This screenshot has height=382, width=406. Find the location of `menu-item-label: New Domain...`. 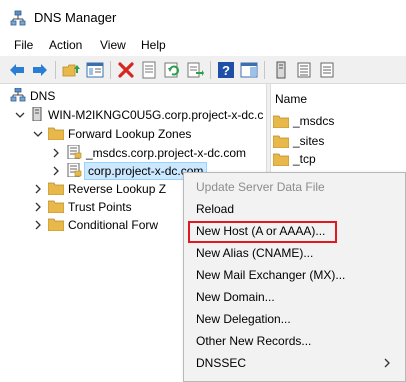

menu-item-label: New Domain... is located at coordinates (235, 297).